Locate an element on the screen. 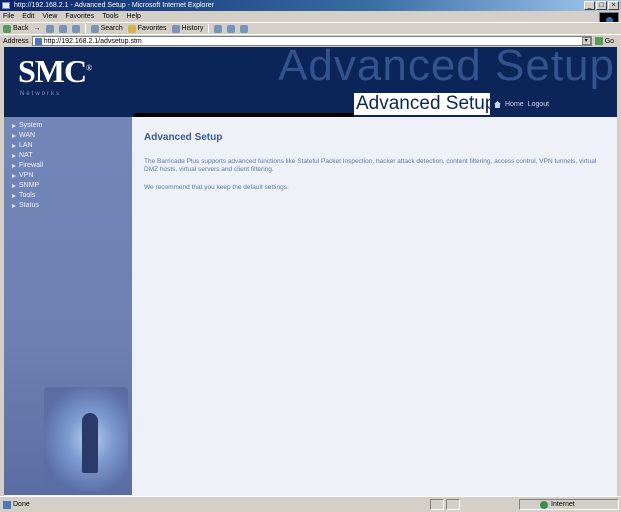 The width and height of the screenshot is (621, 512). forward-button: → is located at coordinates (37, 28).